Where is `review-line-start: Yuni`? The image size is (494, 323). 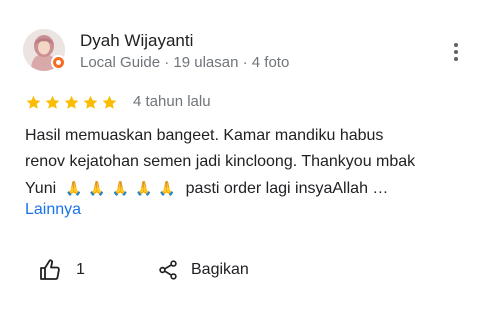
review-line-start: Yuni is located at coordinates (41, 188).